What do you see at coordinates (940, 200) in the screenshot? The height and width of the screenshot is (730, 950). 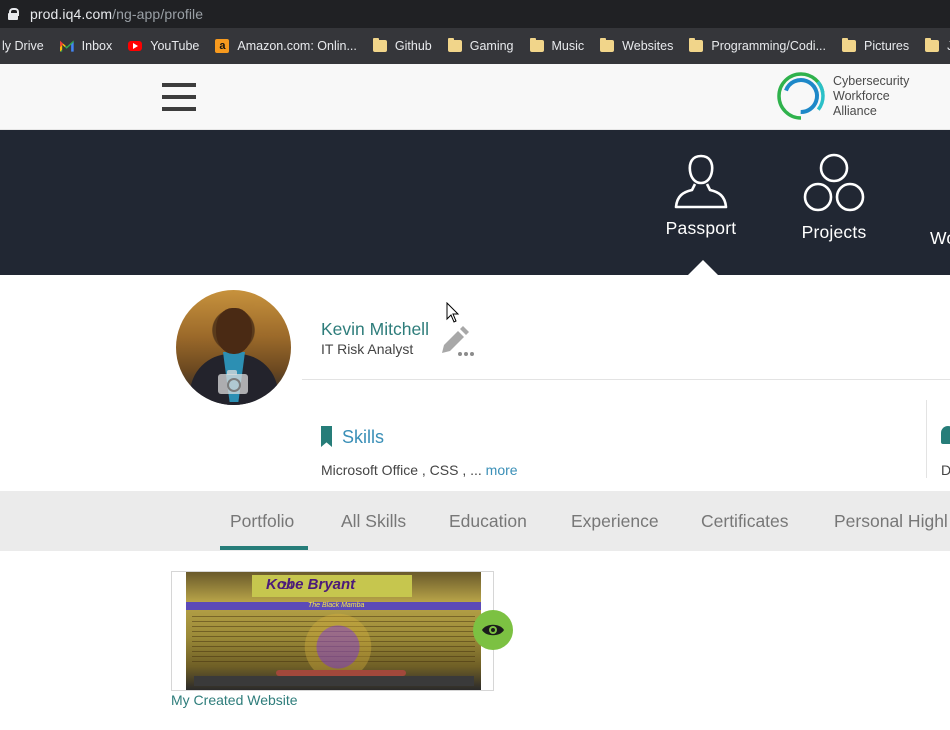 I see `nav-partial-item: Wo` at bounding box center [940, 200].